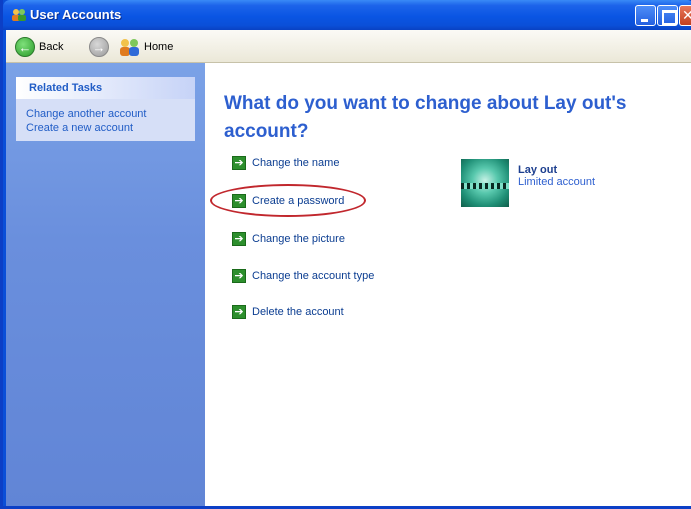 This screenshot has width=691, height=509. I want to click on change-name-action: ➔ Change the name, so click(285, 163).